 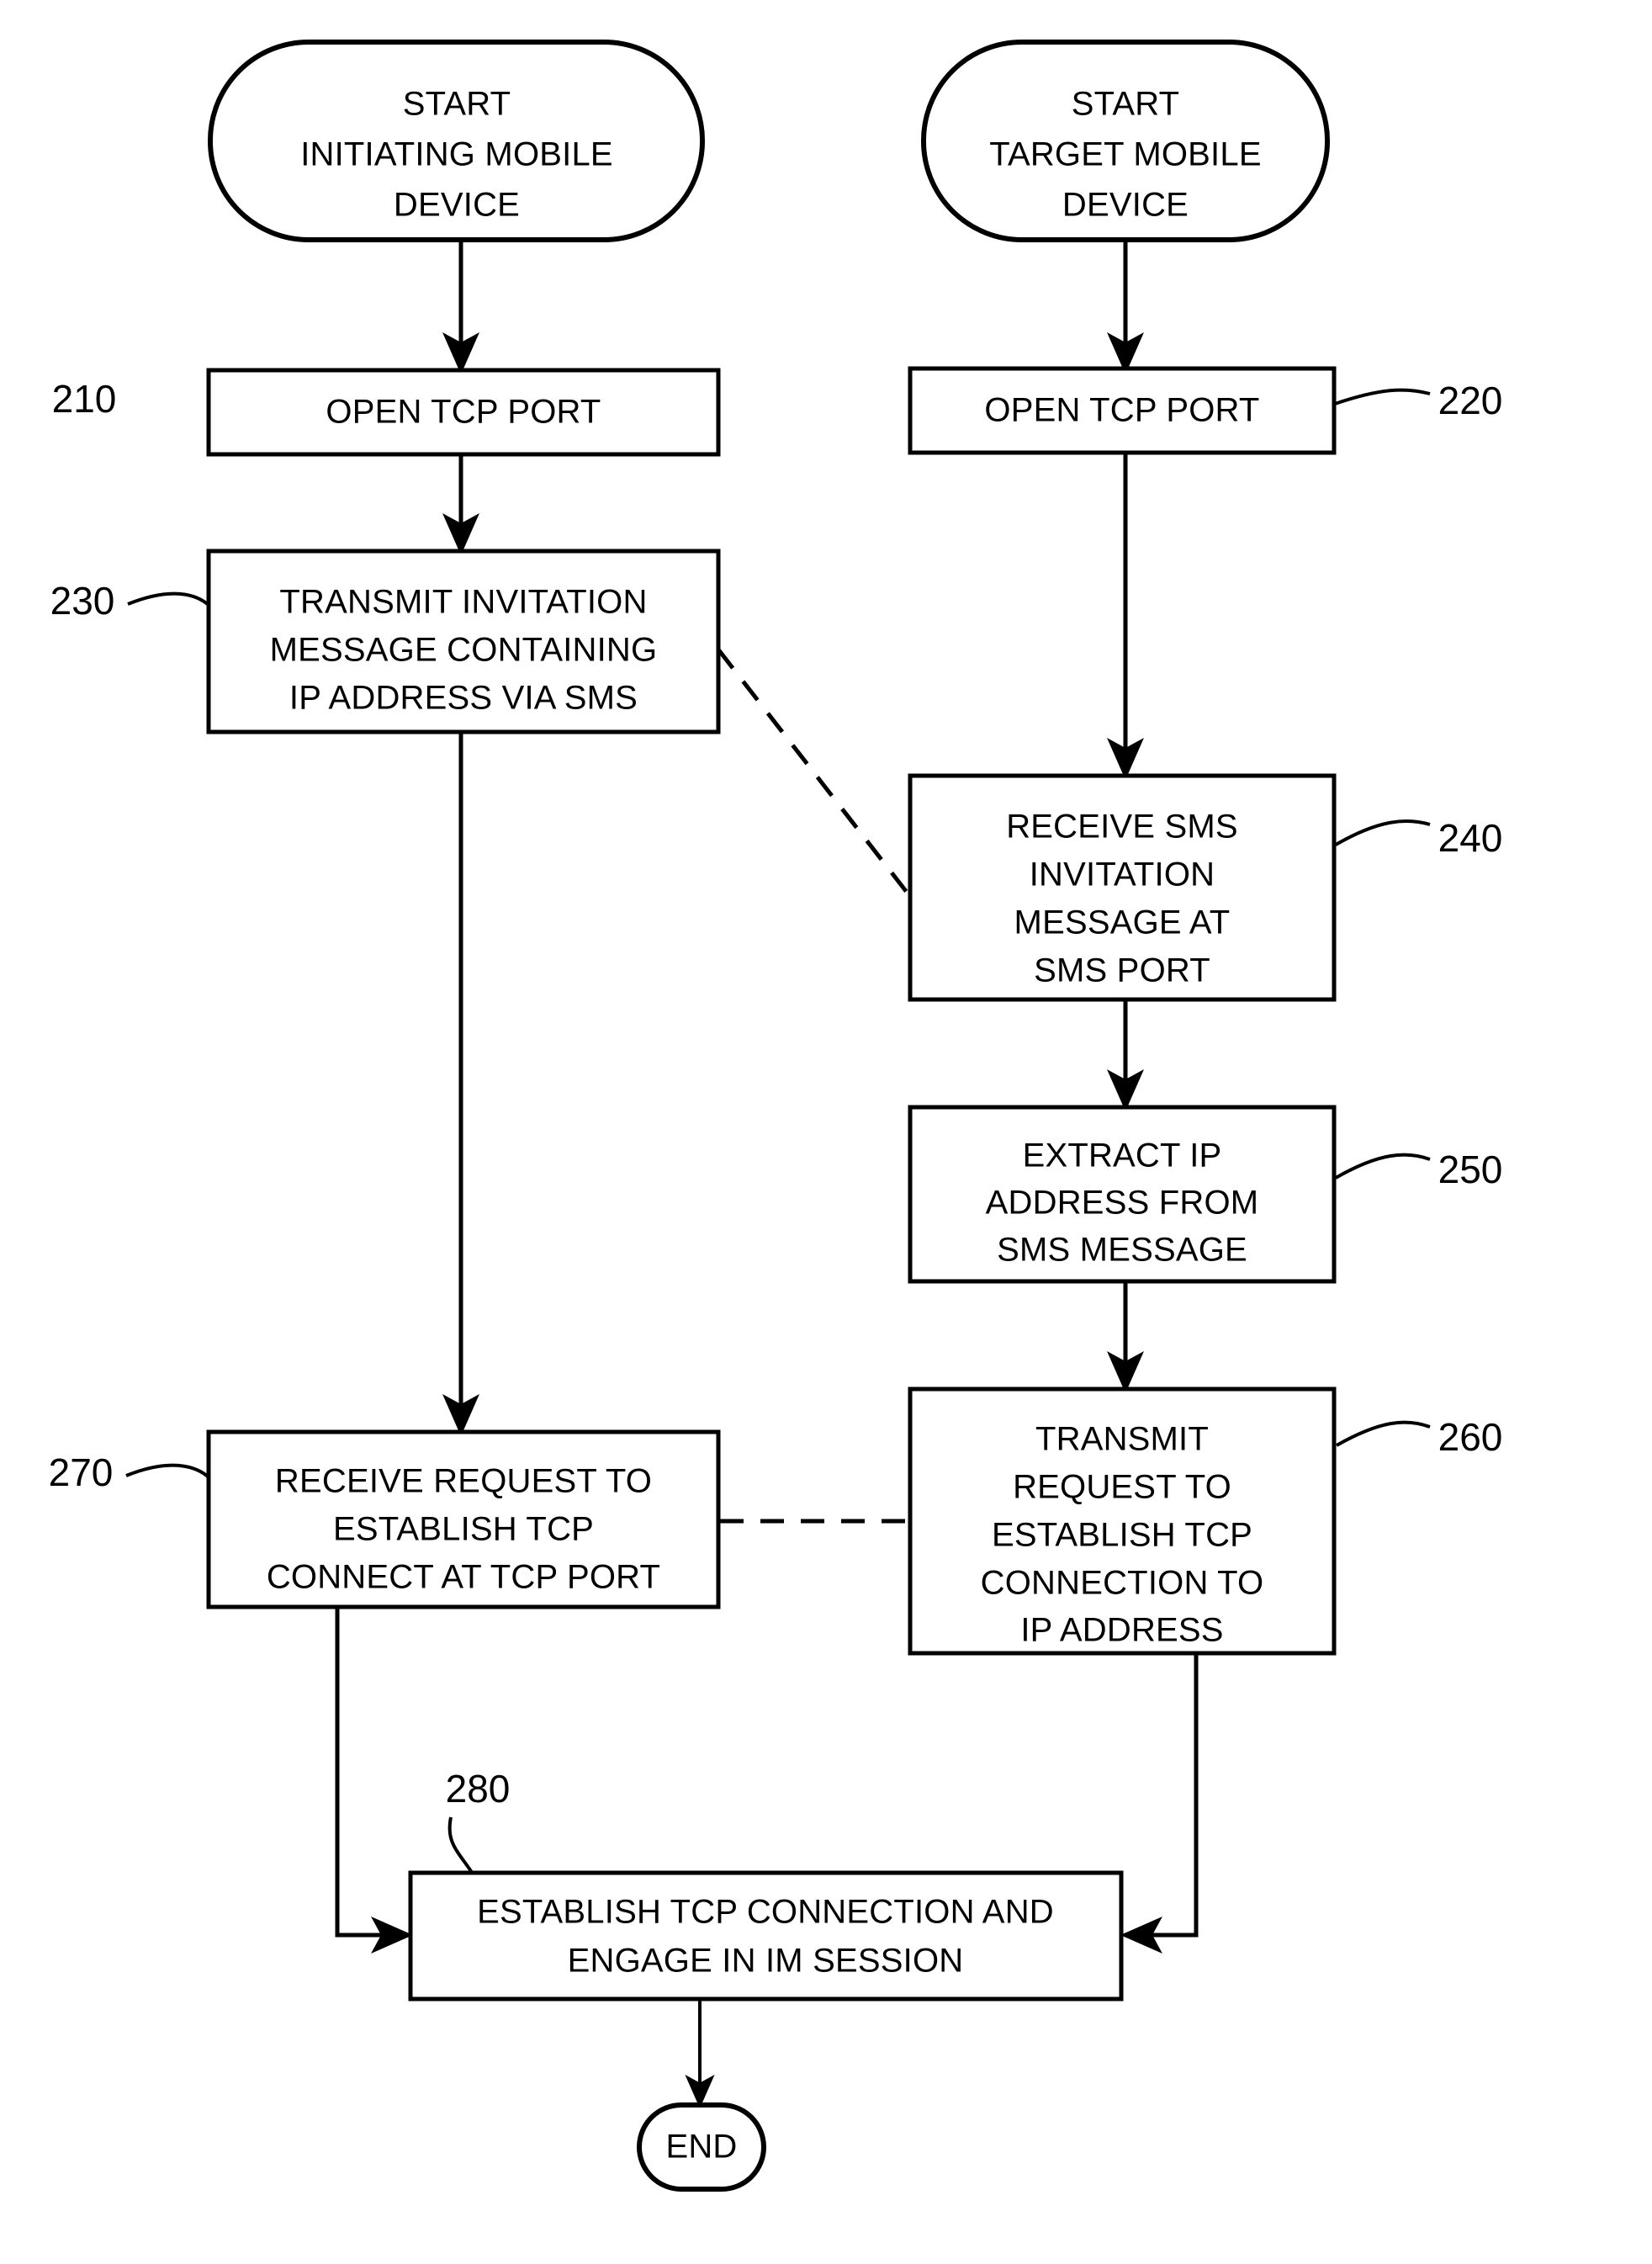 I want to click on box-270-line-3: CONNECT AT TCP PORT, so click(x=463, y=1577).